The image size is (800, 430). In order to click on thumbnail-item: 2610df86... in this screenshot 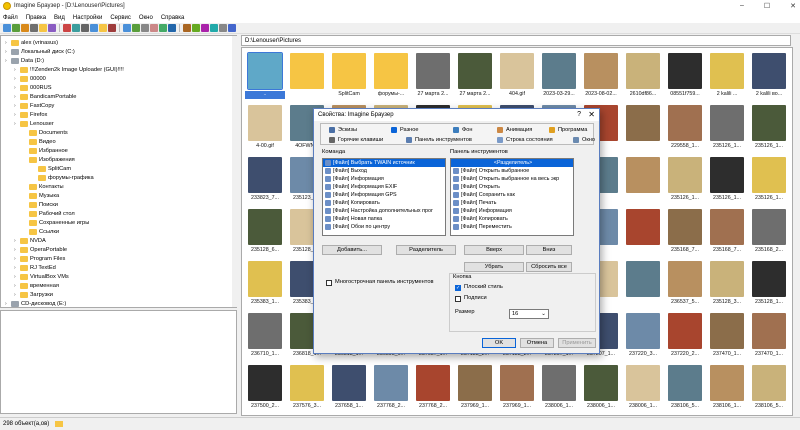, I will do `click(643, 76)`.